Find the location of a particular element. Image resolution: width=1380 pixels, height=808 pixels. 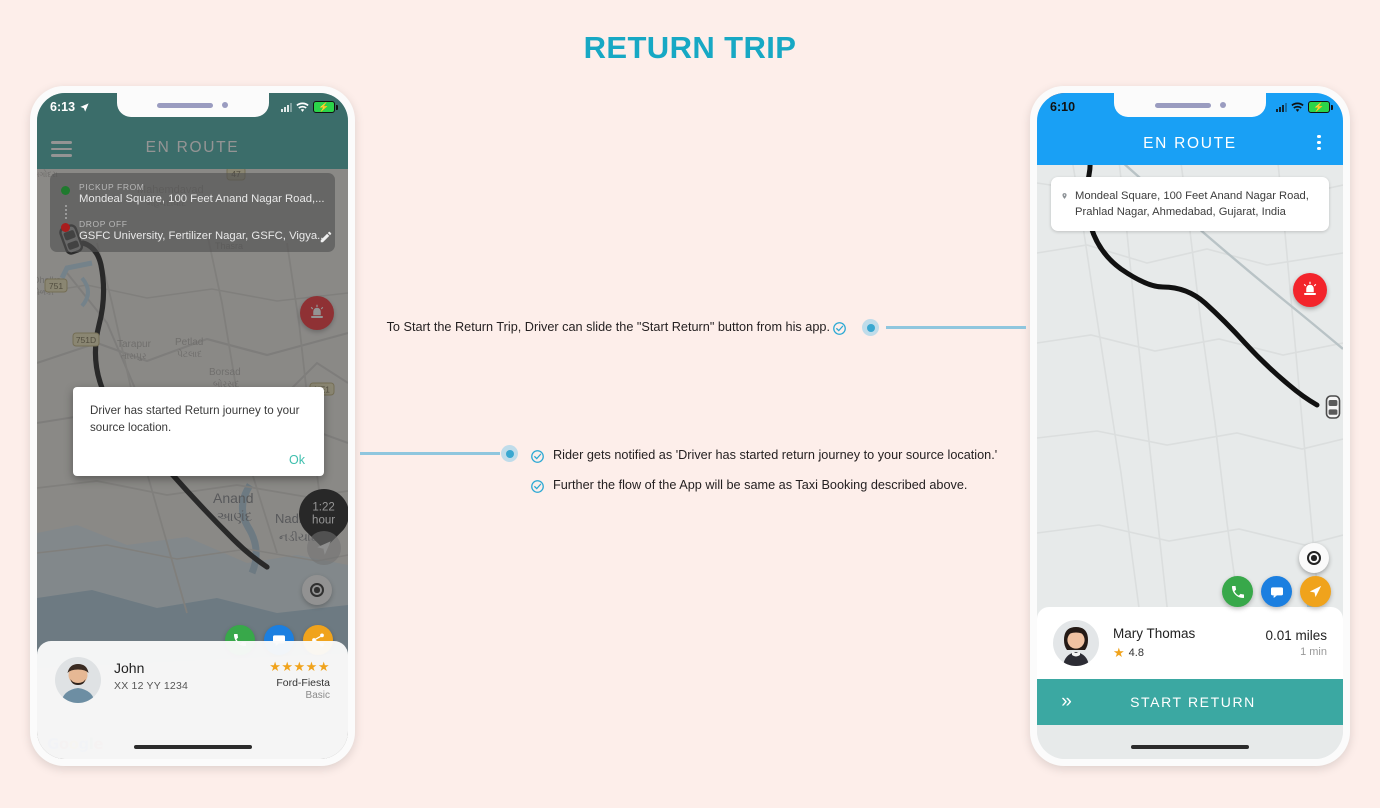

start-return-slider: » START RETURN is located at coordinates (1190, 702).